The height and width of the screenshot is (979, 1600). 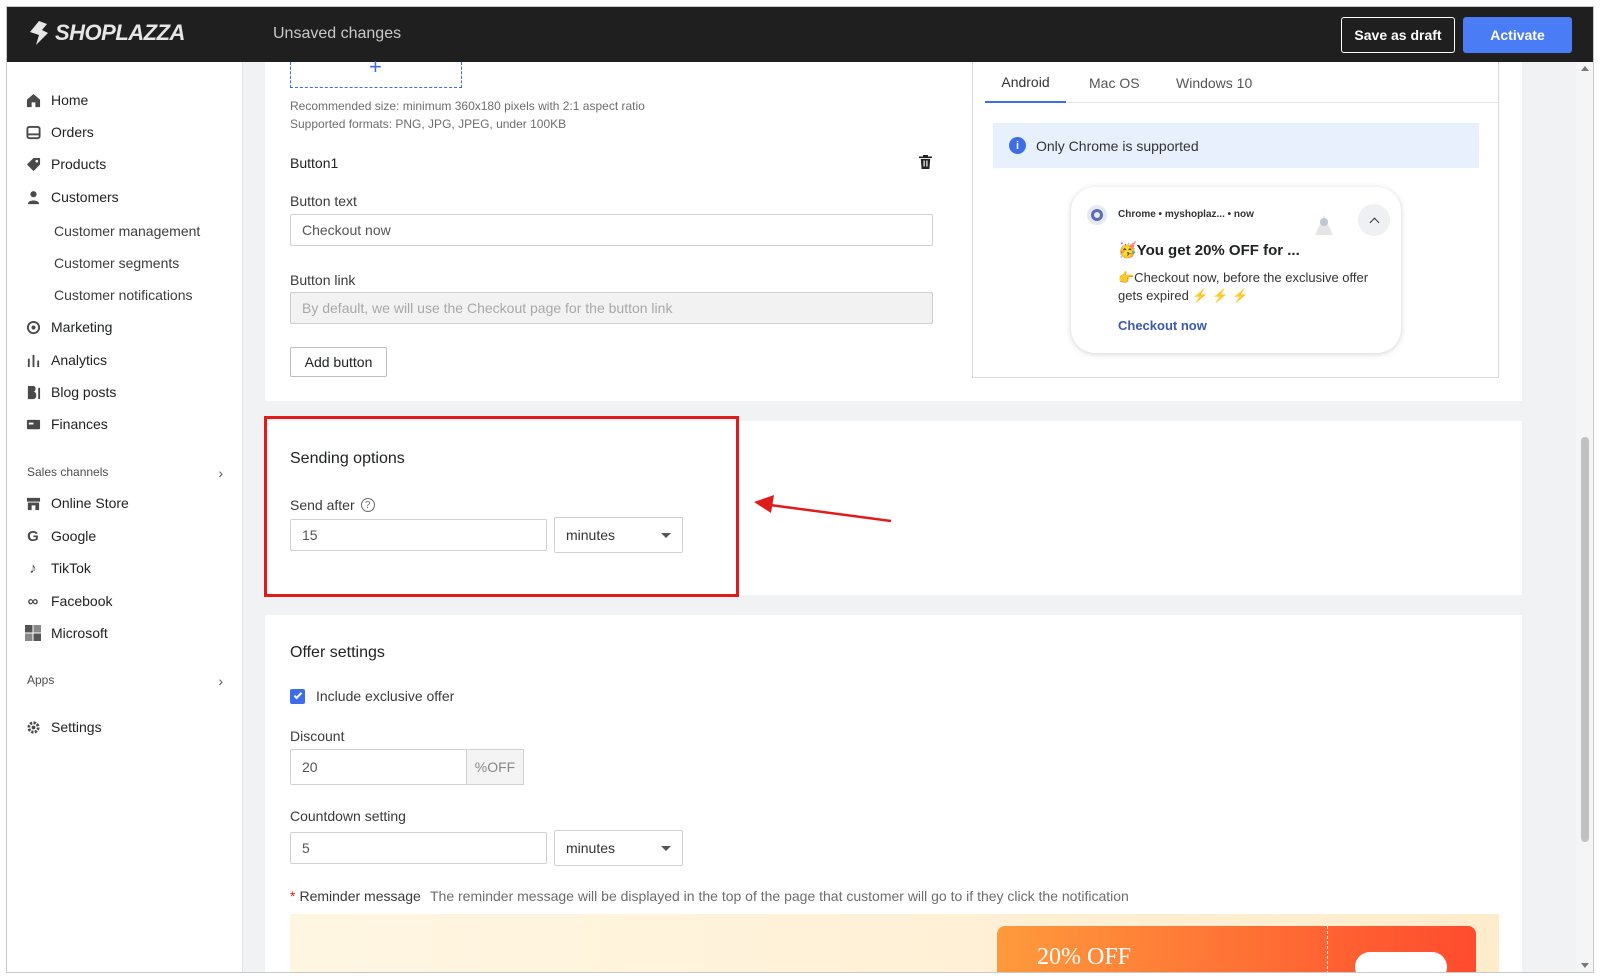 I want to click on sidebar-item-analytics: Analytics, so click(x=66, y=360).